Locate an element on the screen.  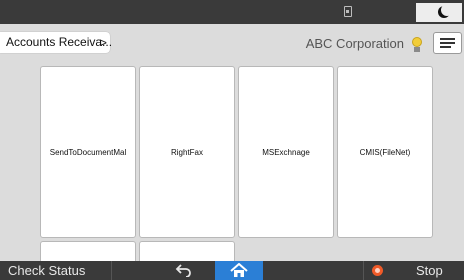
tile-label: RightFax is located at coordinates (186, 152).